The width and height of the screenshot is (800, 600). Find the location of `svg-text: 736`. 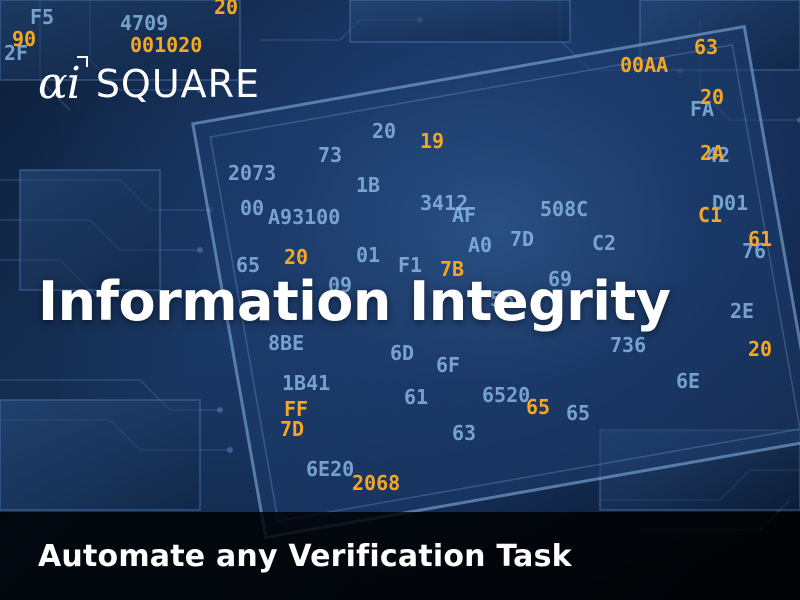

svg-text: 736 is located at coordinates (628, 345).